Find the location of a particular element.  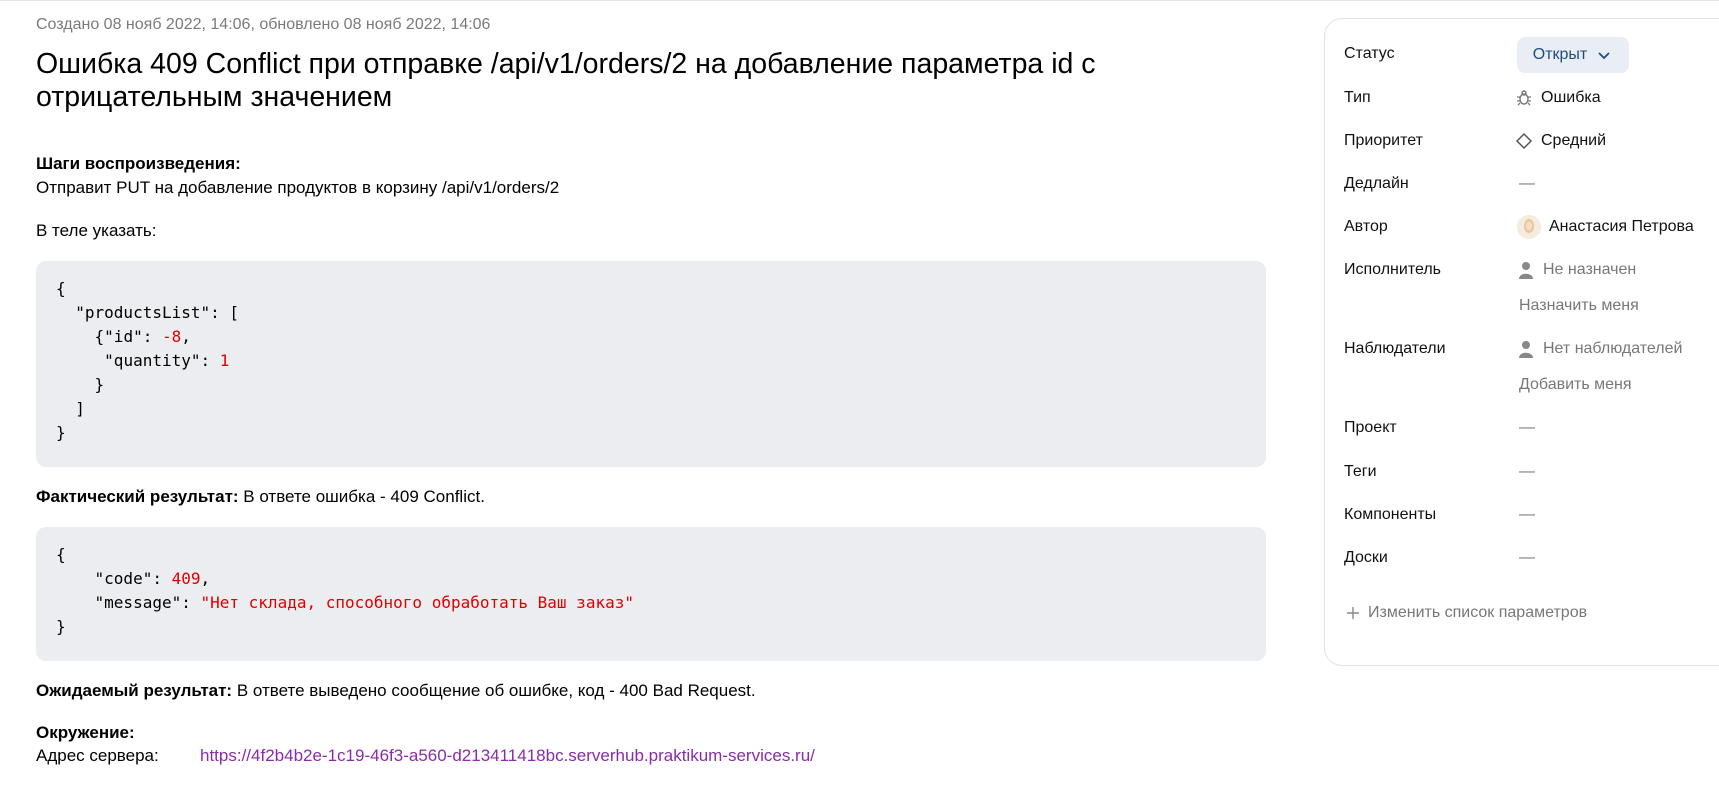

expected-label: Ожидаемый результат: is located at coordinates (134, 690).